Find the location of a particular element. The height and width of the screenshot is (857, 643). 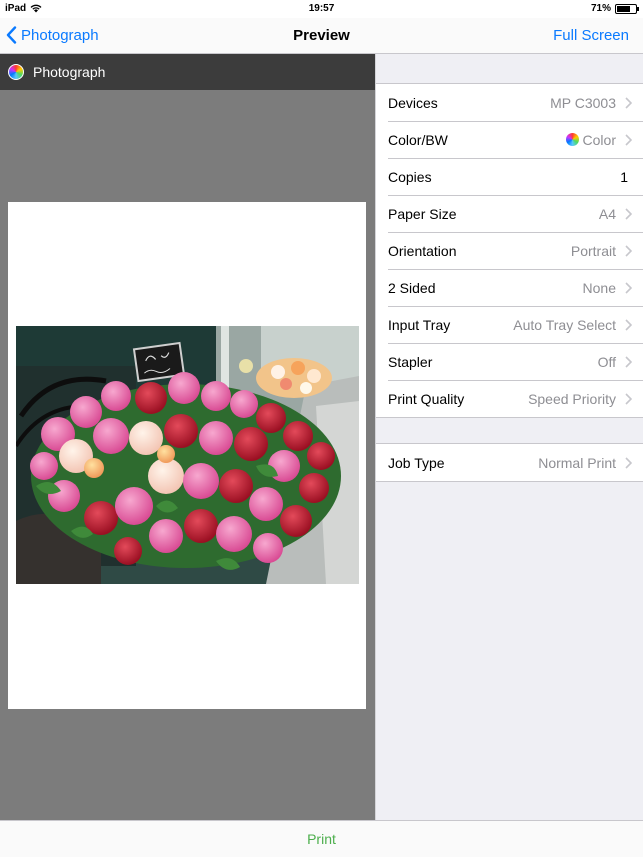

setting-label: Devices is located at coordinates (413, 102).